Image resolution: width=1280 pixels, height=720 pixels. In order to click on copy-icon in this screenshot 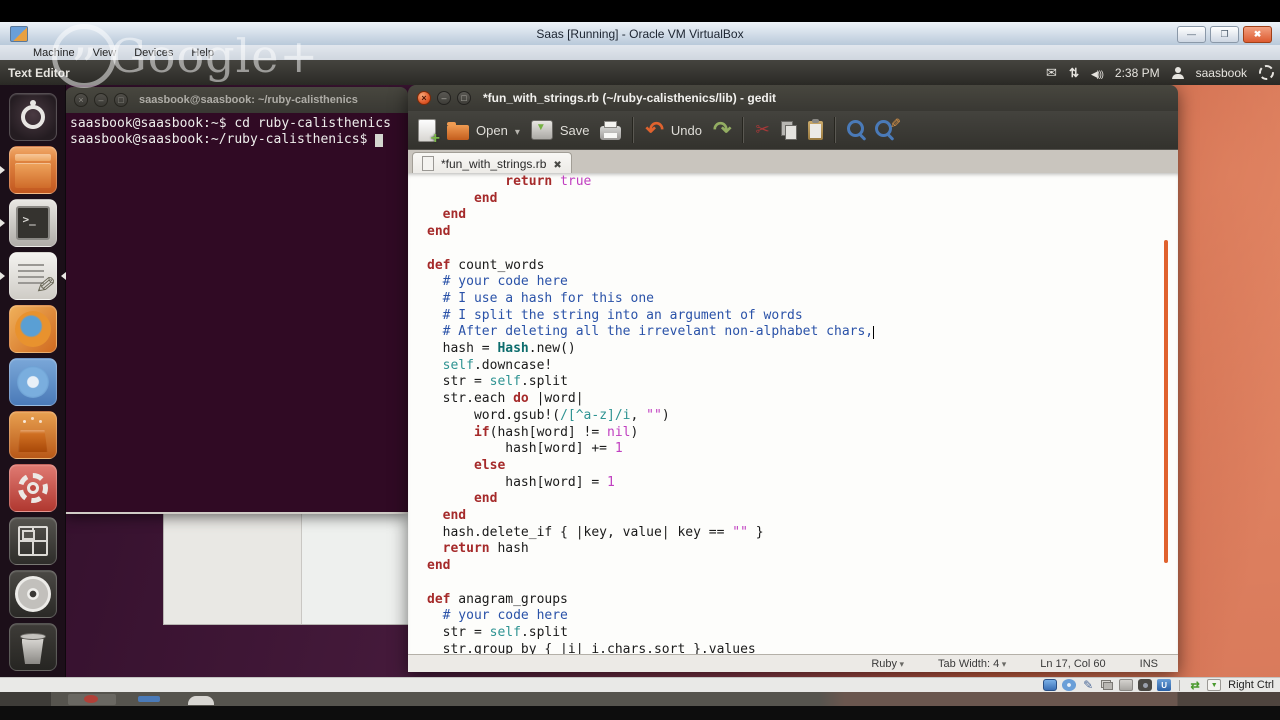, I will do `click(788, 130)`.